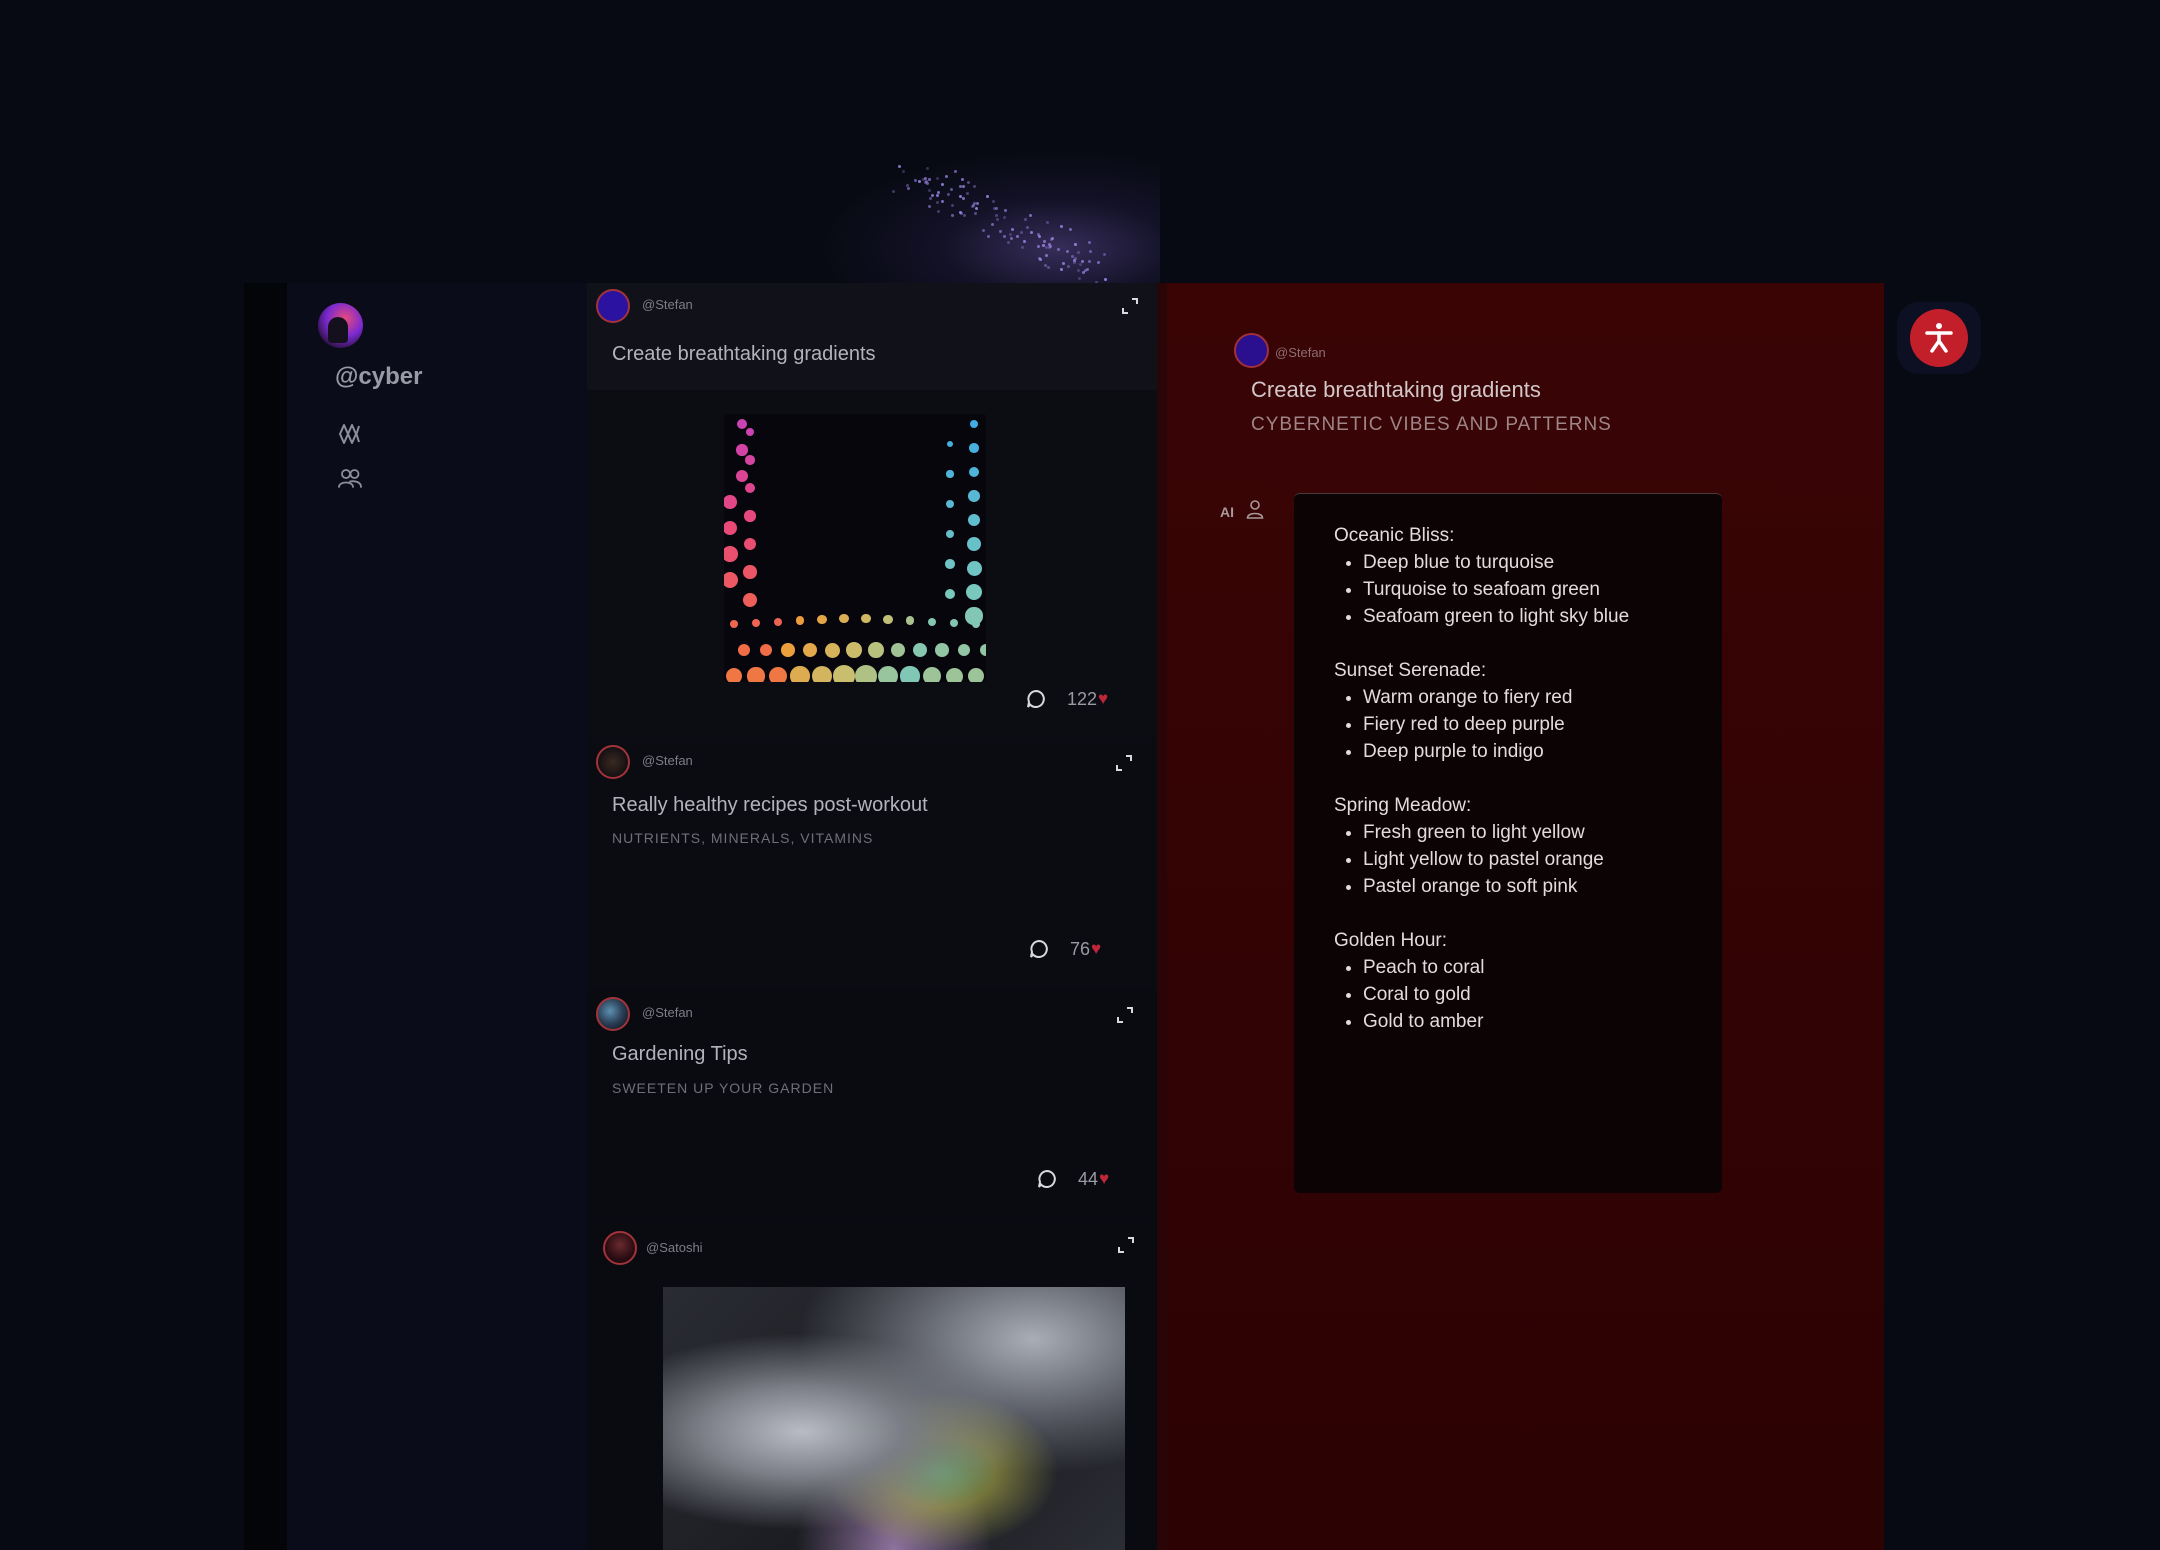  Describe the element at coordinates (1508, 940) in the screenshot. I see `group-heading: Golden Hour:` at that location.